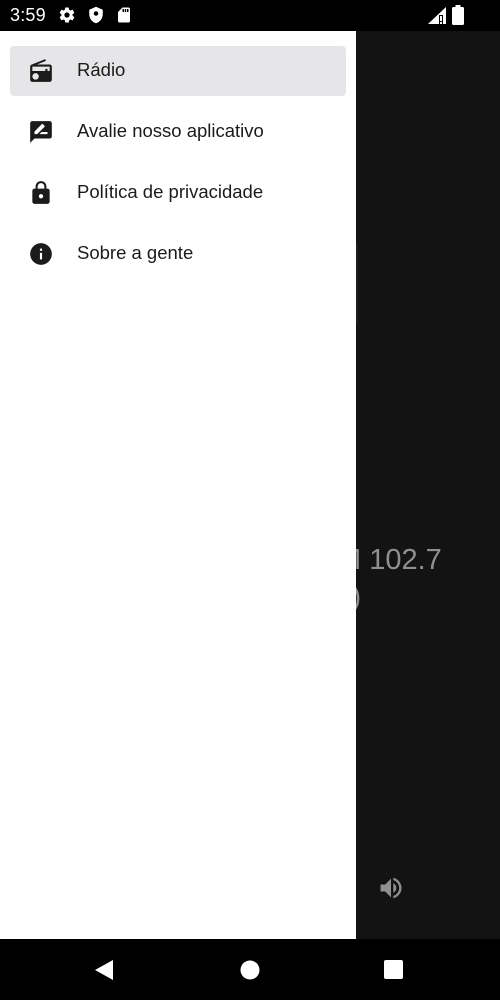  I want to click on signal-icon, so click(437, 18).